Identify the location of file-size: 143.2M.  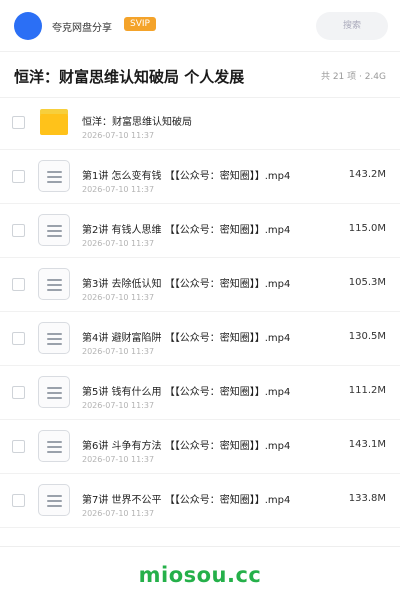
(367, 174).